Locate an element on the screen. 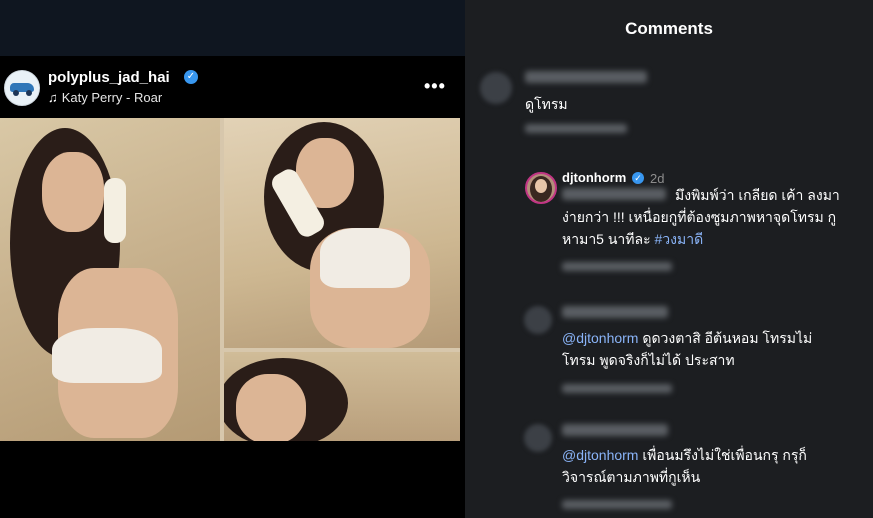  reply-hashtag: #วงมาดี is located at coordinates (679, 239).